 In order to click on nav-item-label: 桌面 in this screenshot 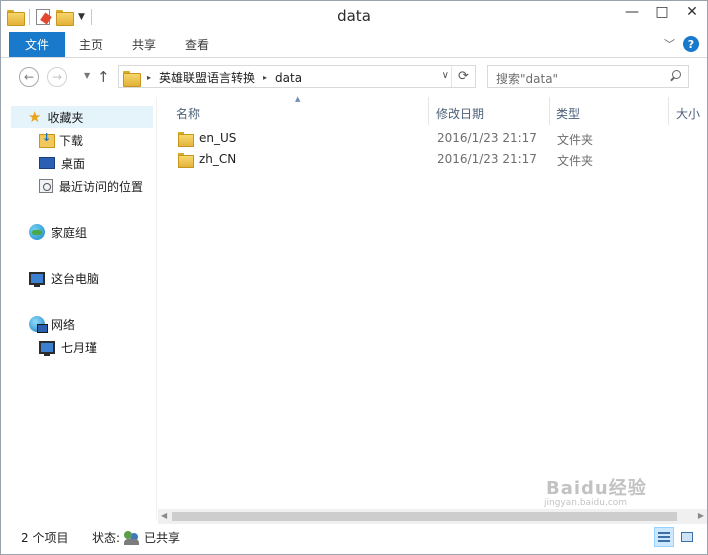, I will do `click(73, 163)`.